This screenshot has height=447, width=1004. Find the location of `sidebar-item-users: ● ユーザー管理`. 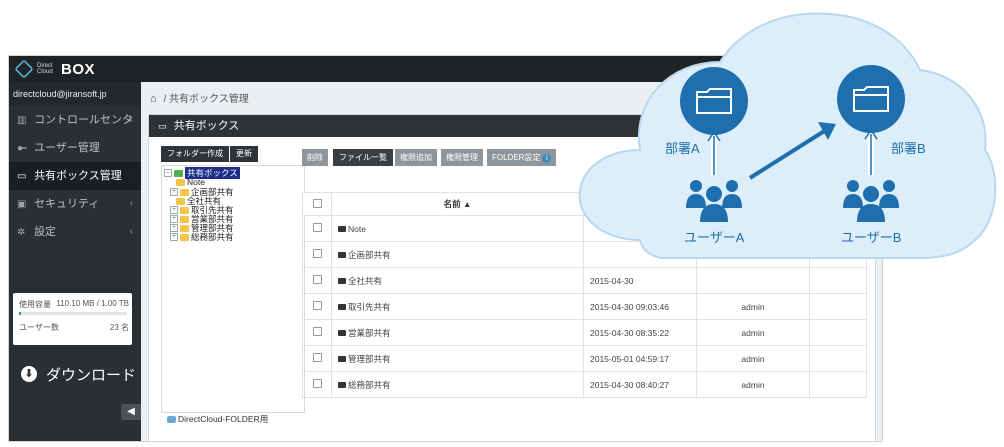

sidebar-item-users: ● ユーザー管理 is located at coordinates (75, 148).